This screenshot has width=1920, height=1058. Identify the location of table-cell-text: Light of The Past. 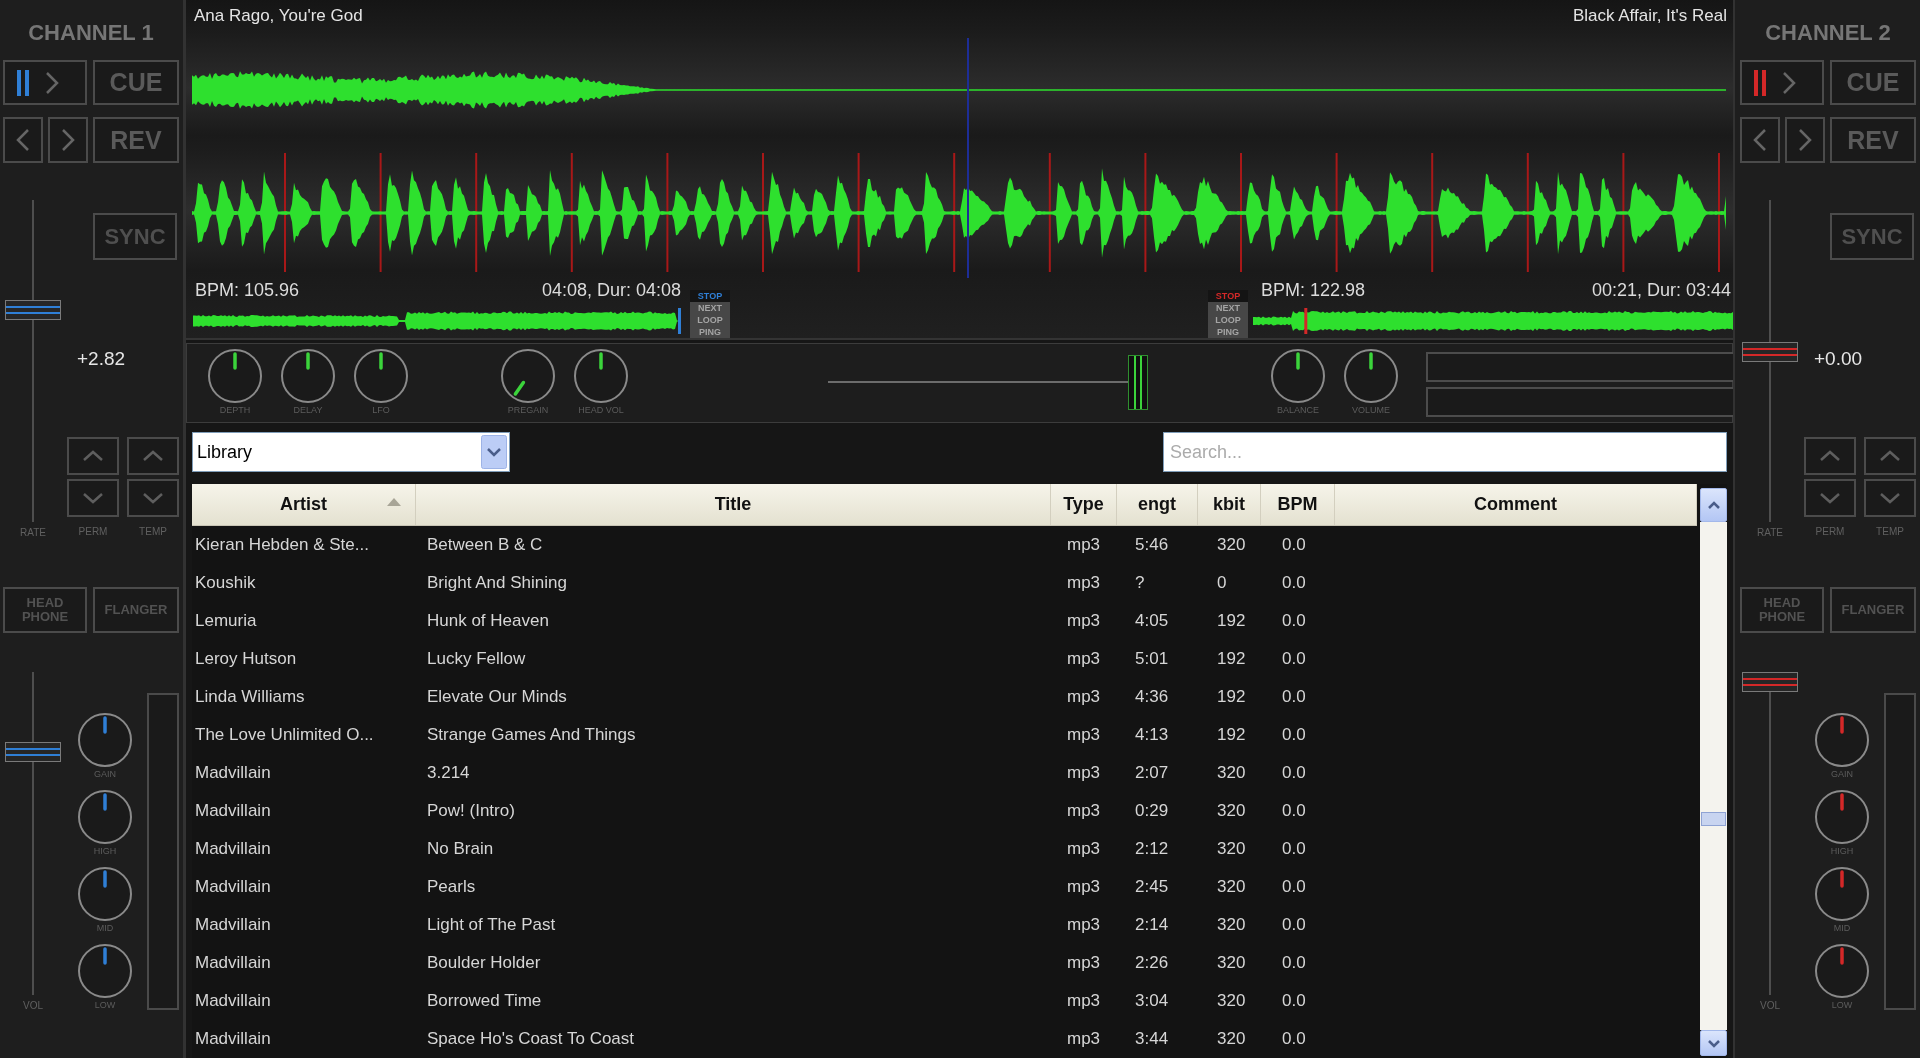
(491, 925).